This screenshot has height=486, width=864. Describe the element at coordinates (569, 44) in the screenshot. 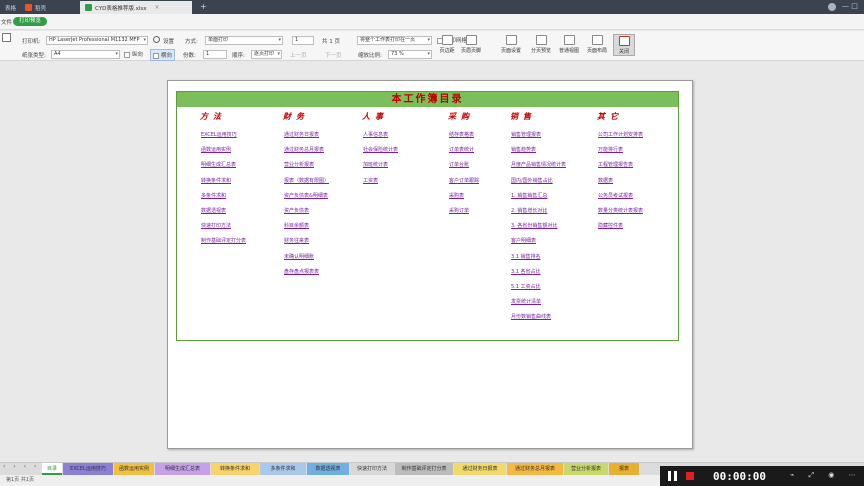

I see `normal-view-button: 普通视图` at that location.